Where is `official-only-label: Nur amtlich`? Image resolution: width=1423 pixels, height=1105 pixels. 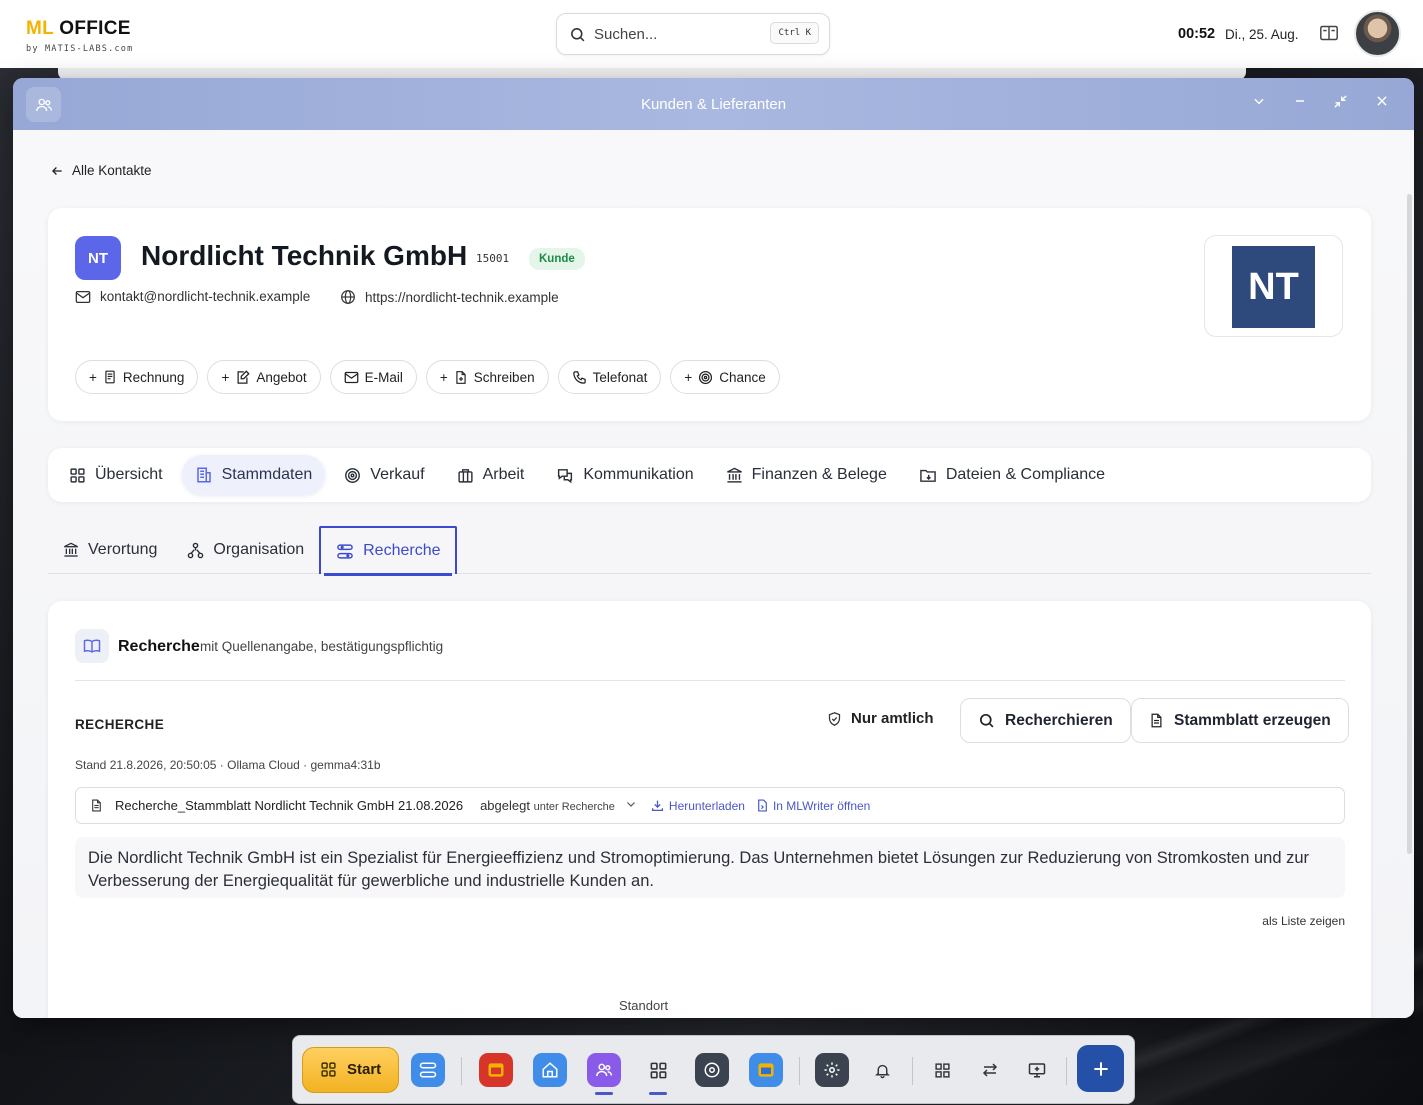 official-only-label: Nur amtlich is located at coordinates (892, 718).